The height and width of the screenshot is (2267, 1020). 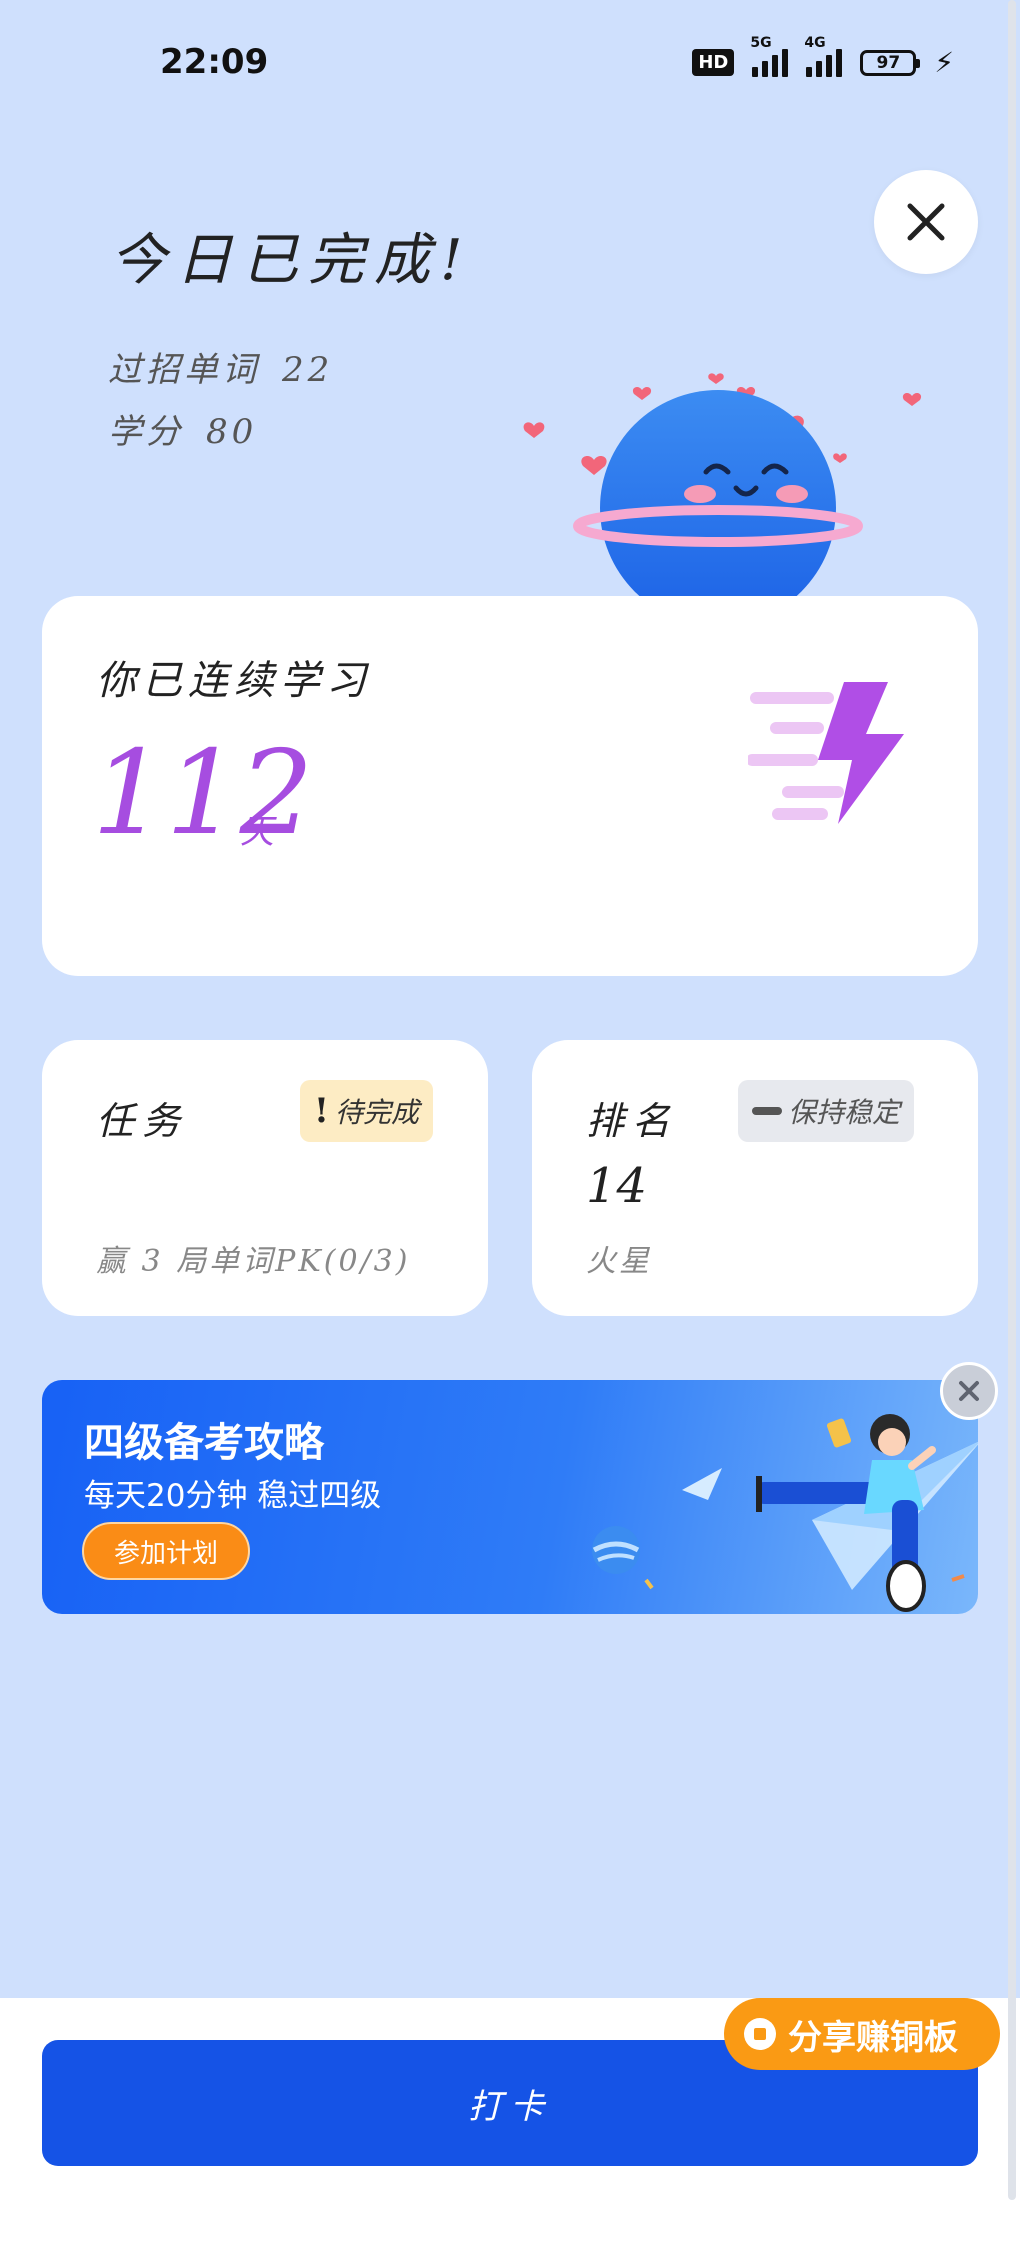 I want to click on streak-label: 你已连续学习, so click(x=234, y=681).